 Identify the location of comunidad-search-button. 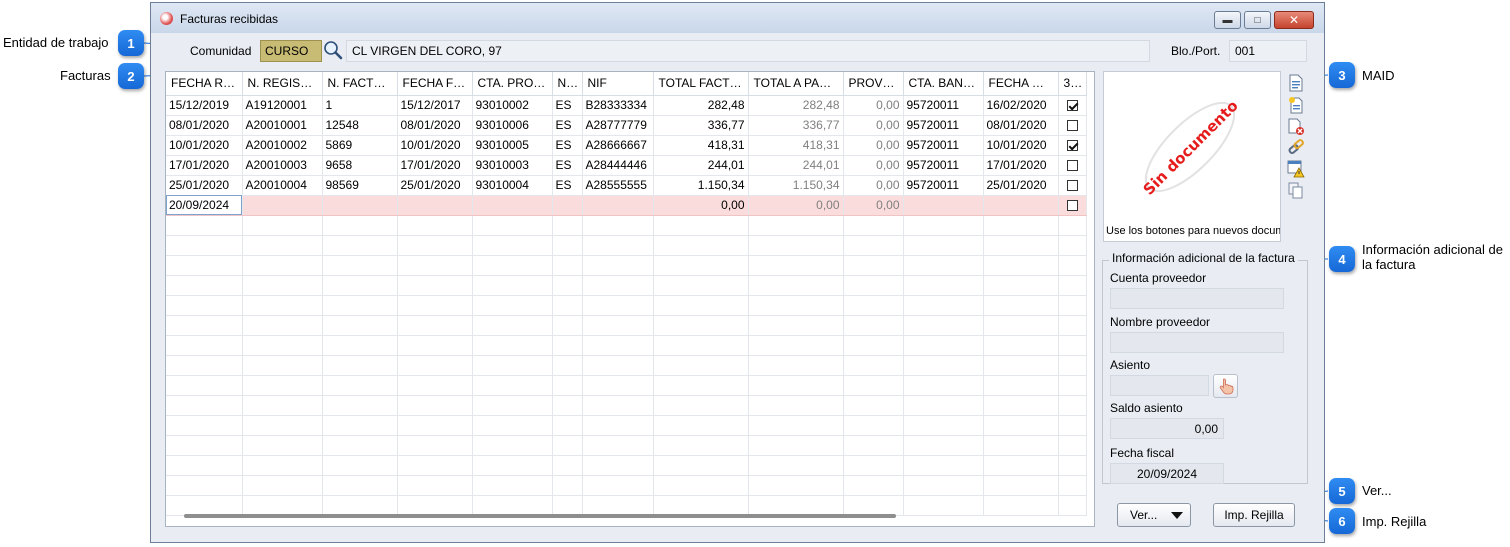
(333, 50).